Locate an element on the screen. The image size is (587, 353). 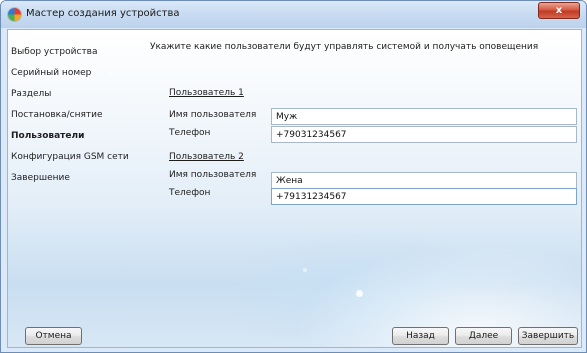
cancel-button: Отмена is located at coordinates (53, 336).